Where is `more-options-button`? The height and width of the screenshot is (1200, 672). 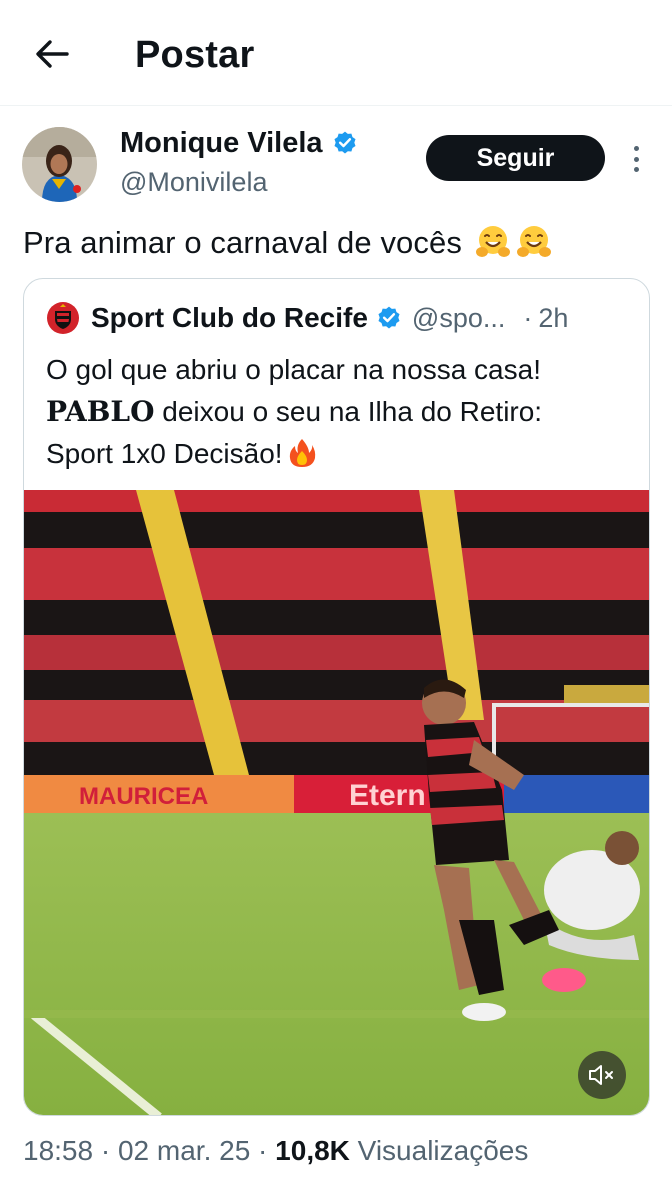
more-options-button is located at coordinates (636, 159).